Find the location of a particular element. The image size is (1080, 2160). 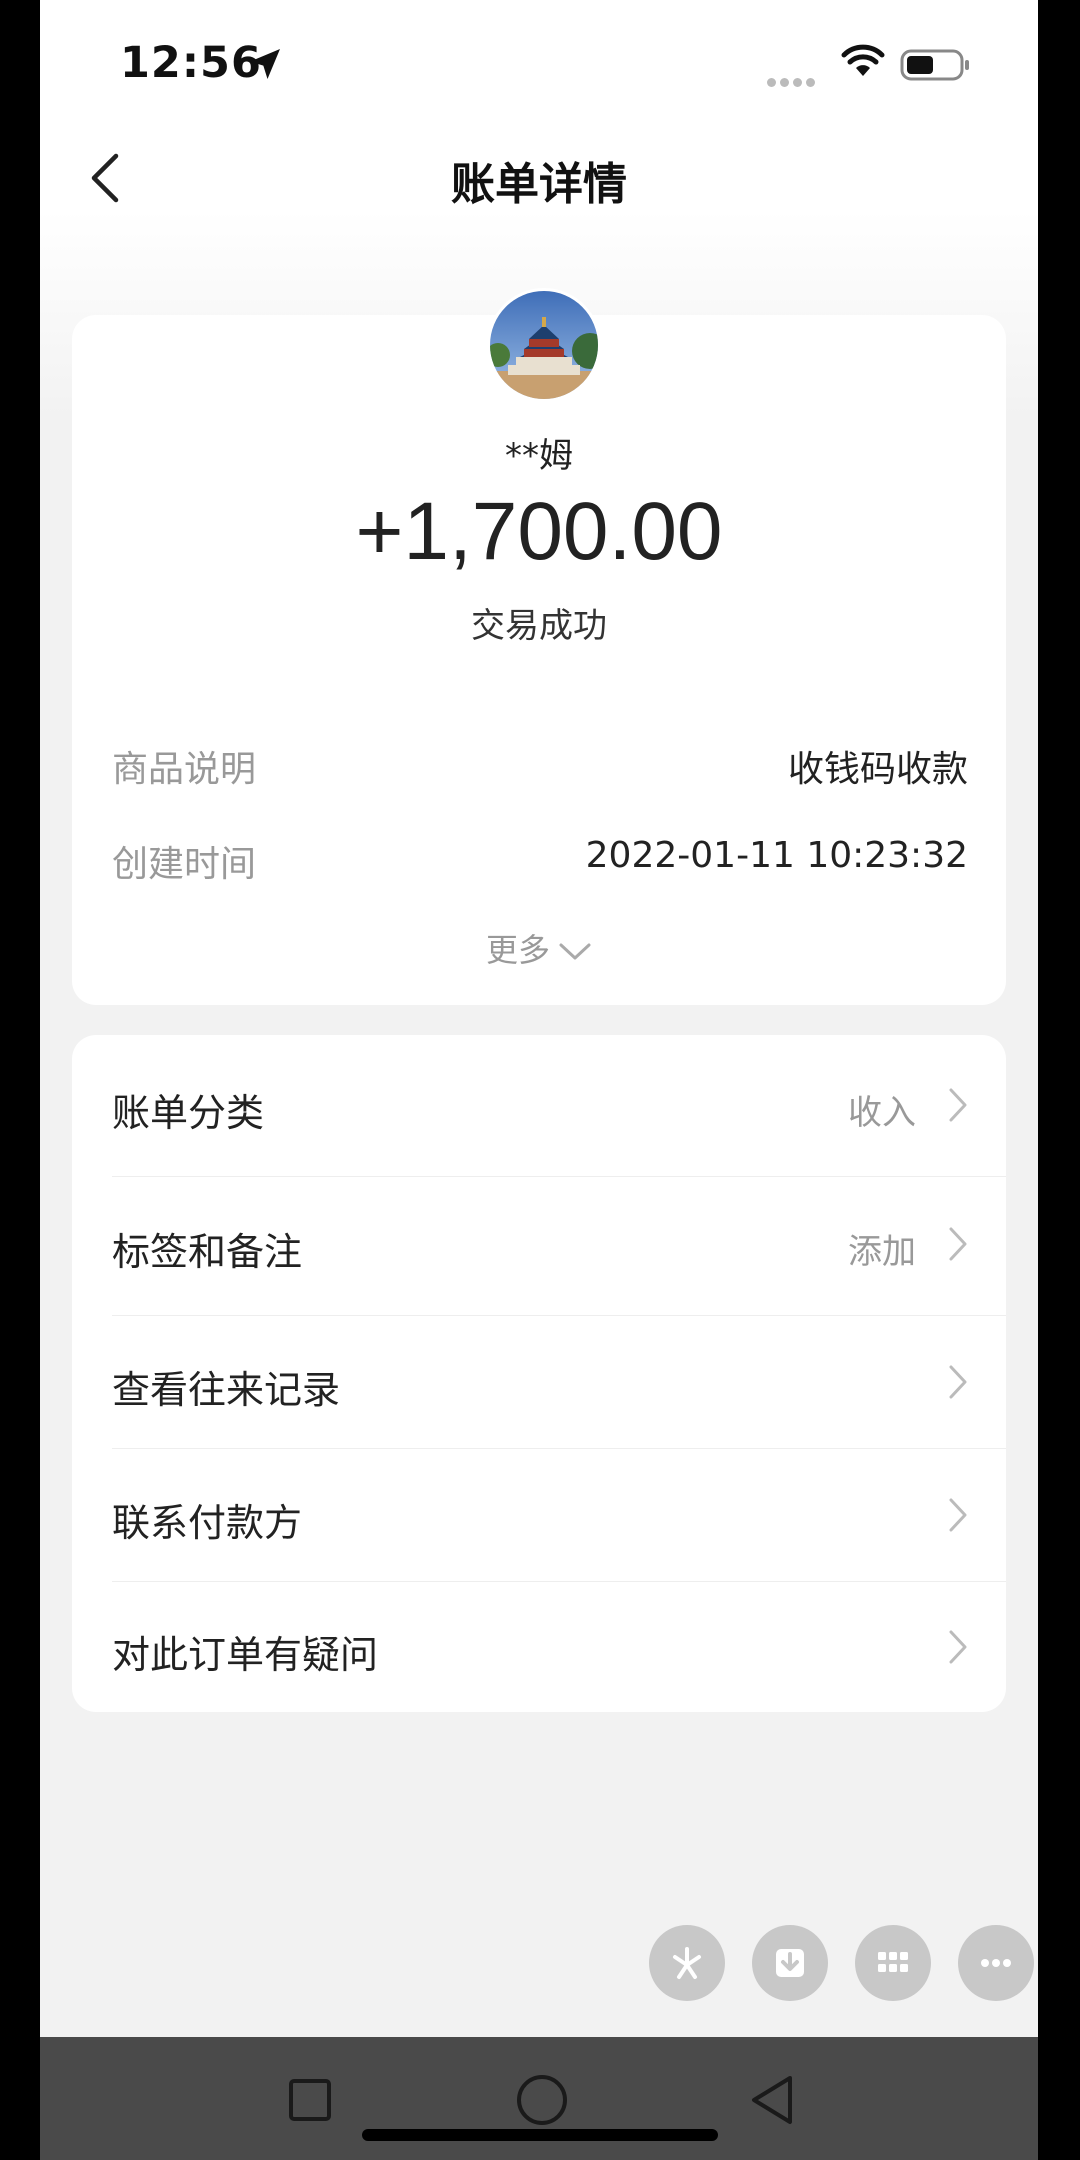

more-label: 更多 is located at coordinates (517, 950).